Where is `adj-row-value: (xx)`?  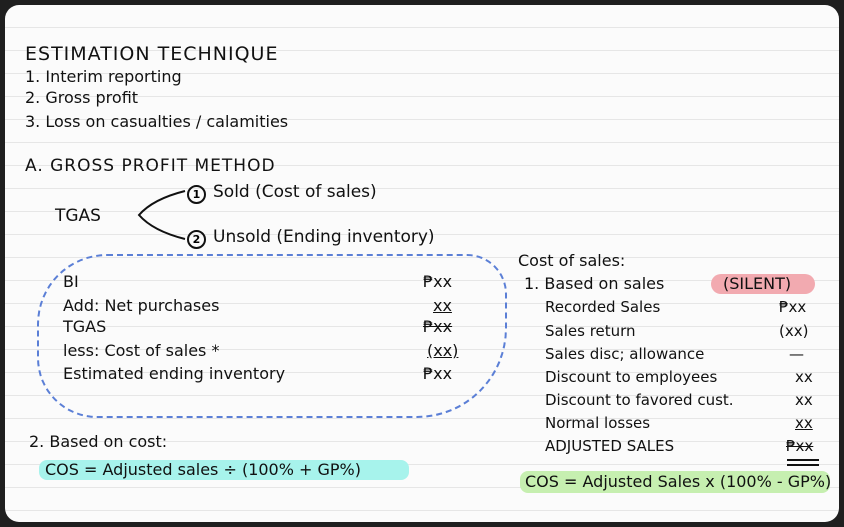 adj-row-value: (xx) is located at coordinates (794, 331).